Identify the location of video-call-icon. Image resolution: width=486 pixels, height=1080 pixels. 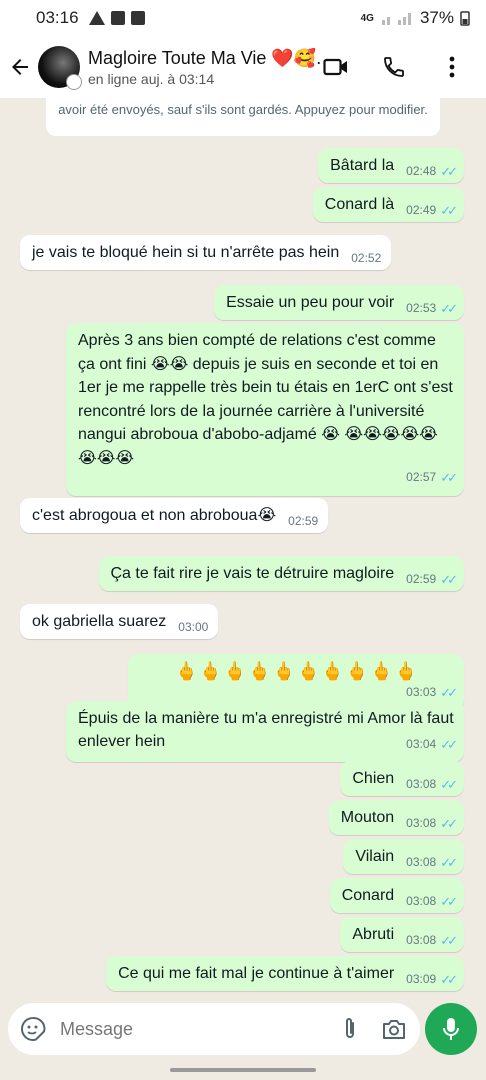
(336, 67).